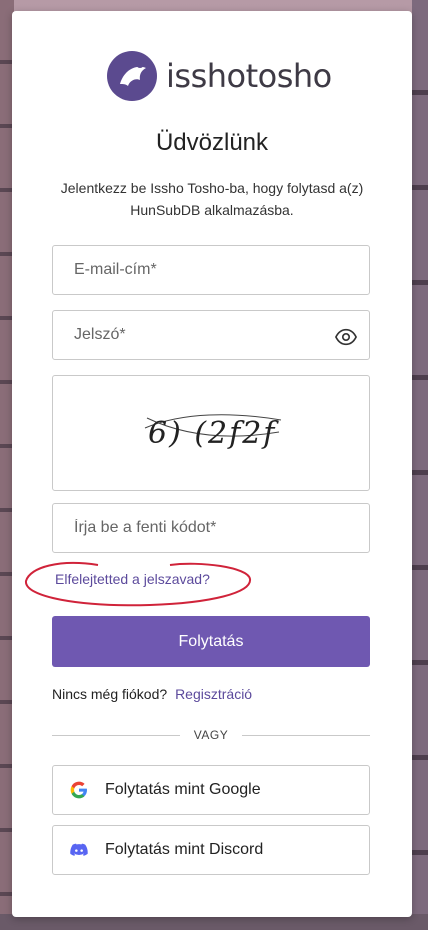 The height and width of the screenshot is (930, 428). What do you see at coordinates (211, 641) in the screenshot?
I see `continue-button: Folytatás` at bounding box center [211, 641].